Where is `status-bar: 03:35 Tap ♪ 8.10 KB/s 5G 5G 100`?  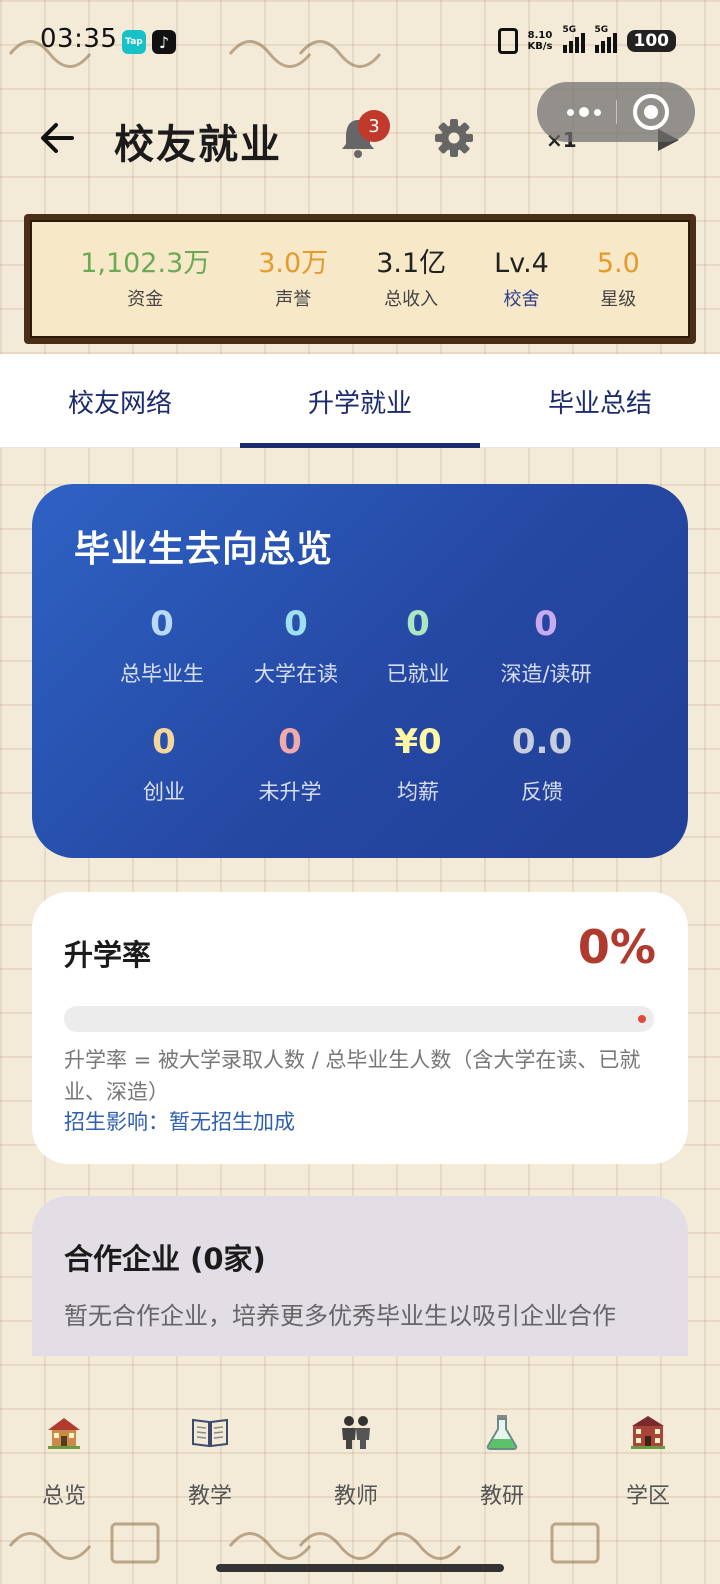
status-bar: 03:35 Tap ♪ 8.10 KB/s 5G 5G 100 is located at coordinates (360, 40).